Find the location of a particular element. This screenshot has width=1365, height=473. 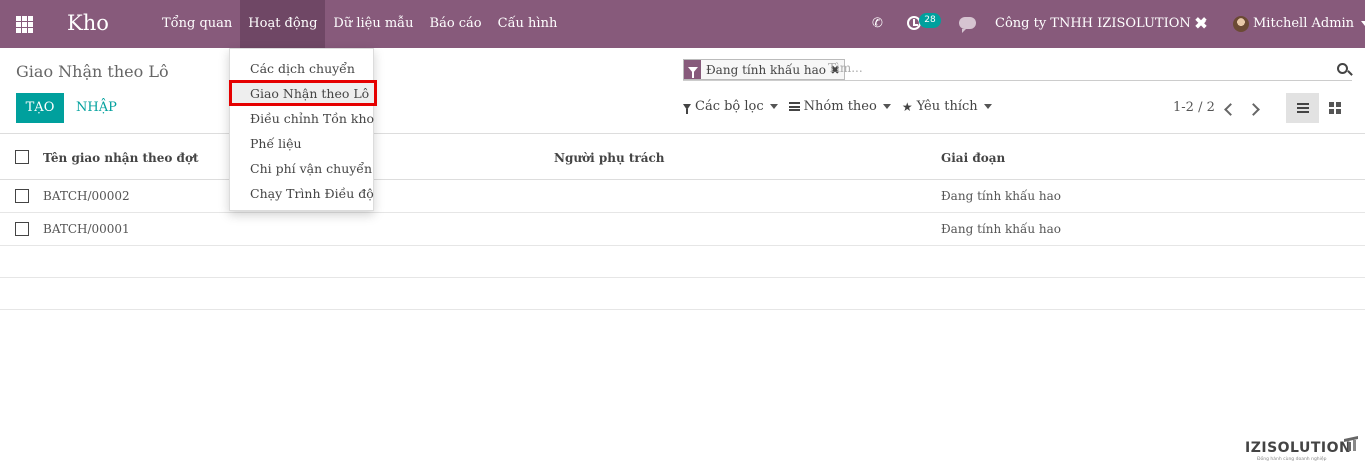

table-row: BATCH/00001 Đang tính khấu hao is located at coordinates (682, 229).